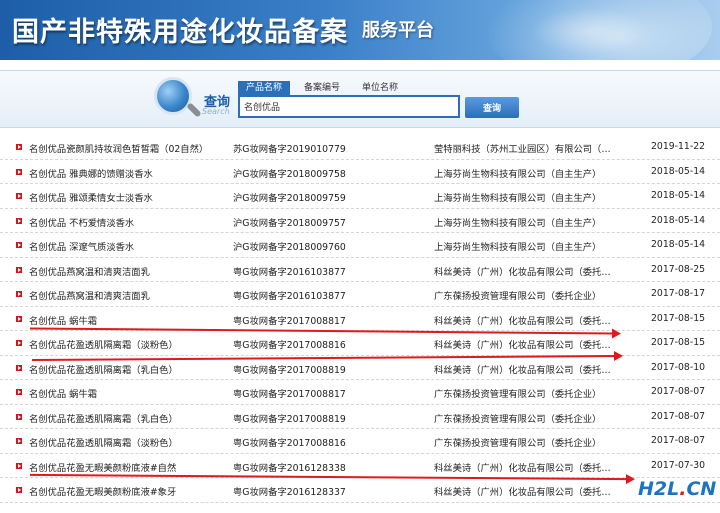  What do you see at coordinates (81, 222) in the screenshot?
I see `product-name-link: 名创优品 不朽爱情淡香水` at bounding box center [81, 222].